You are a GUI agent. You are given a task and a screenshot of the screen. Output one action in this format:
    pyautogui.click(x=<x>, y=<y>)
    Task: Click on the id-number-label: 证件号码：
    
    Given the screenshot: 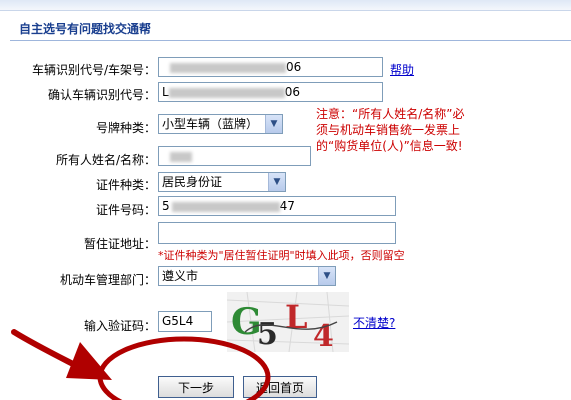 What is the action you would take?
    pyautogui.click(x=125, y=210)
    